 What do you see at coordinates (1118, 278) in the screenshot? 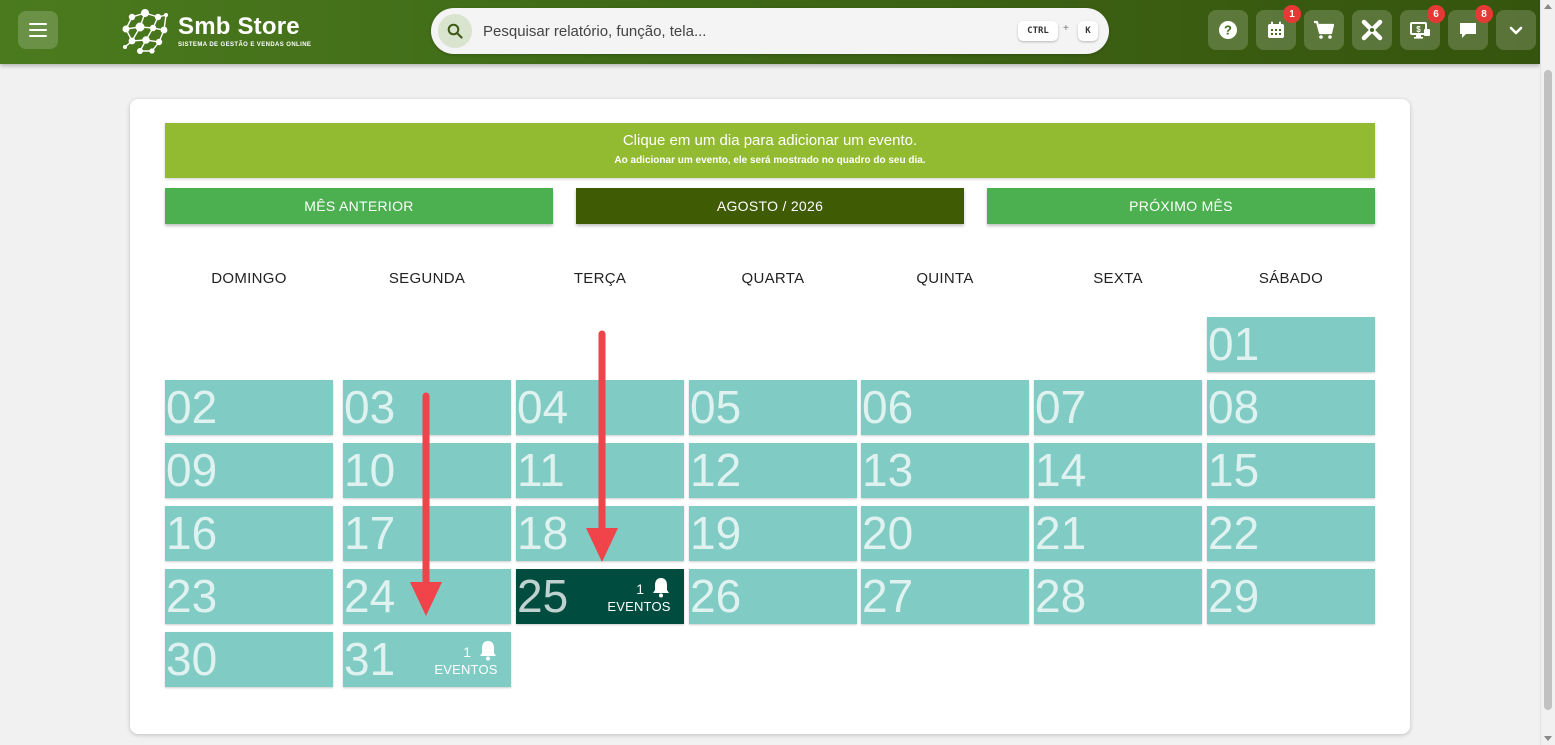
I see `weekday-label: SEXTA` at bounding box center [1118, 278].